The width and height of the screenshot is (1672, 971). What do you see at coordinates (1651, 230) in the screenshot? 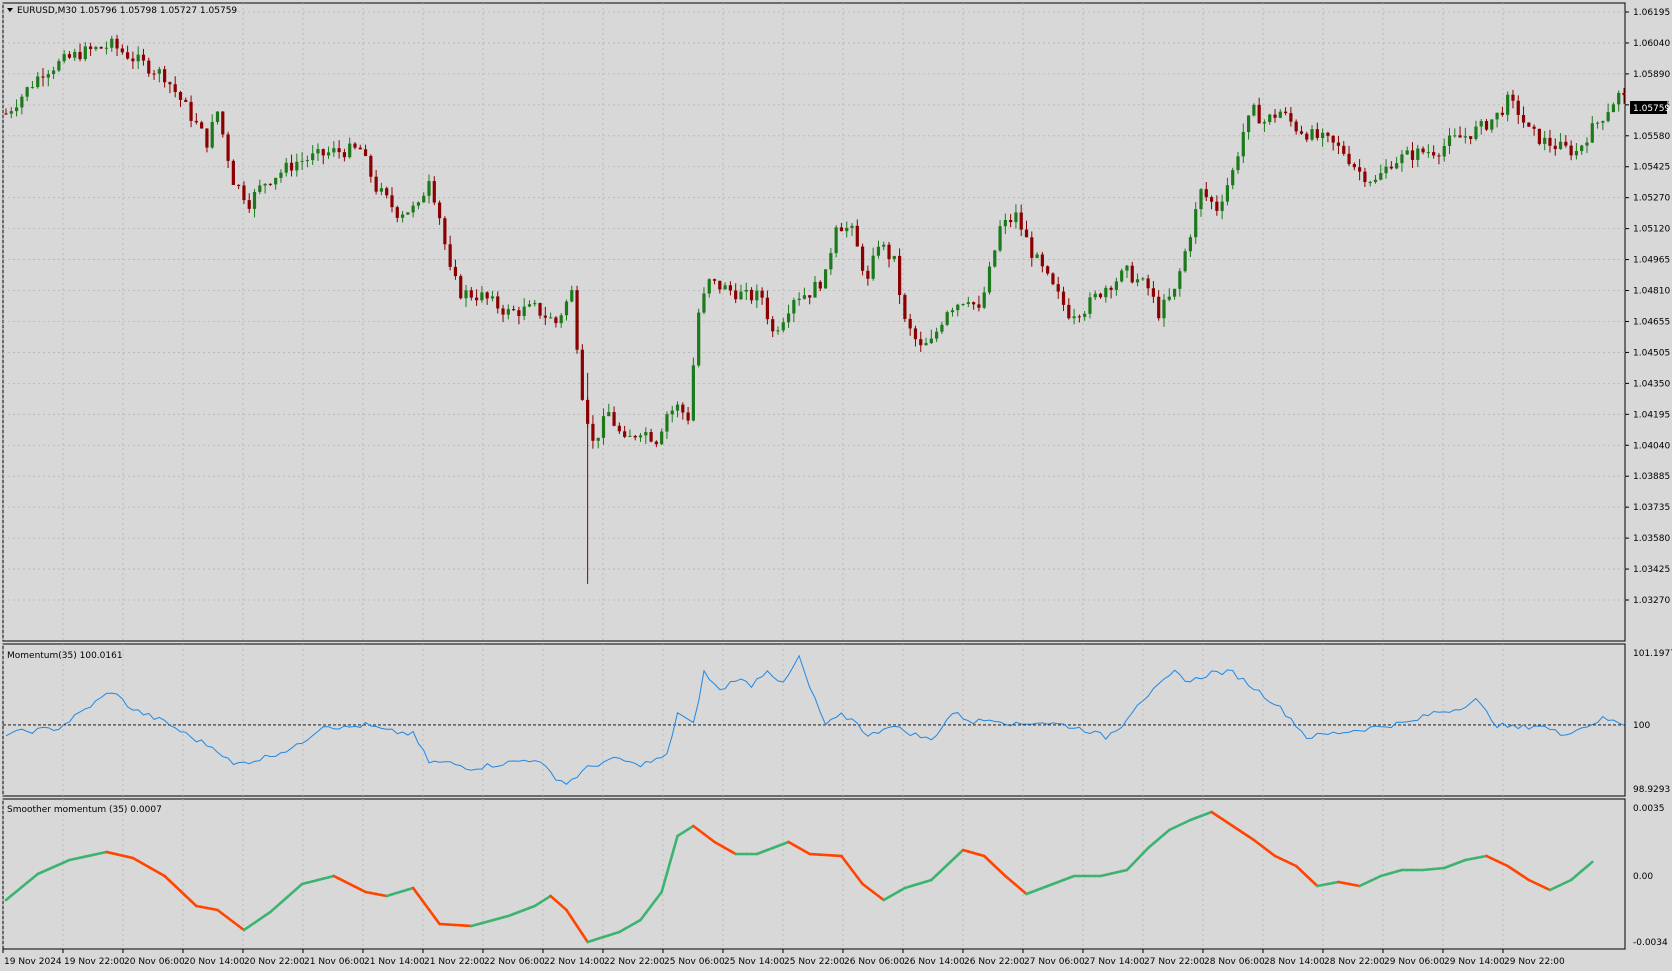
I see `price-y-tick-label: 1.05120` at bounding box center [1651, 230].